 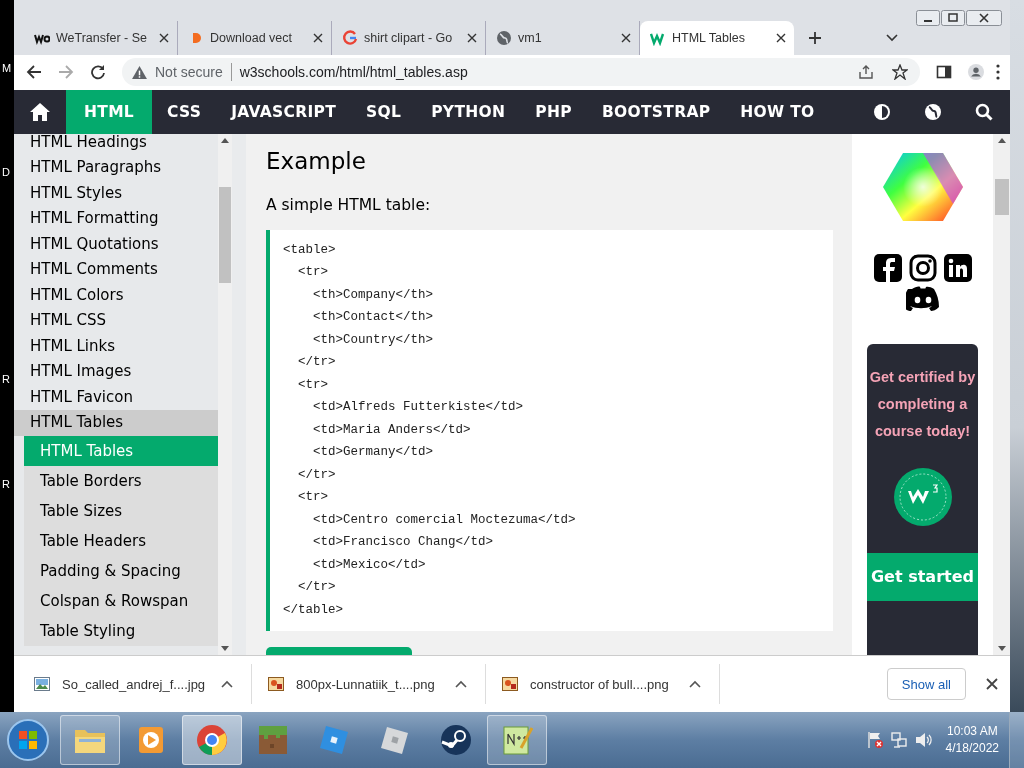 I want to click on round-logo-icon, so click(x=456, y=740).